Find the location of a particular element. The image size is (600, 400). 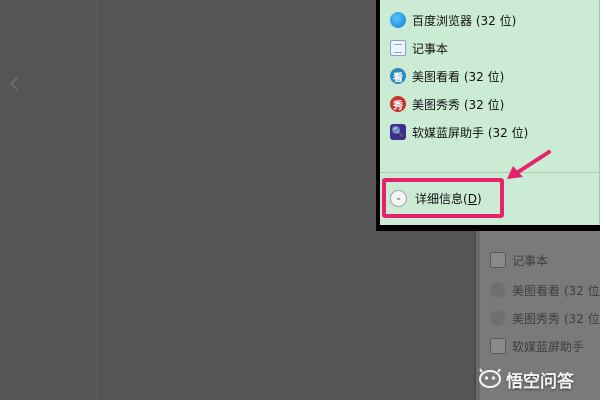

meitu-kankan-icon is located at coordinates (498, 290).